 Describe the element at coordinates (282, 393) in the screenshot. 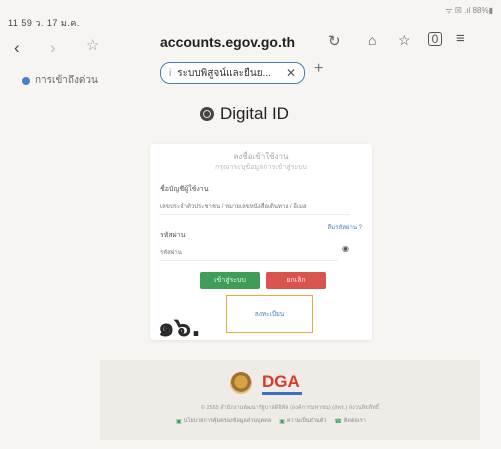

I see `dga-logo-underline` at that location.